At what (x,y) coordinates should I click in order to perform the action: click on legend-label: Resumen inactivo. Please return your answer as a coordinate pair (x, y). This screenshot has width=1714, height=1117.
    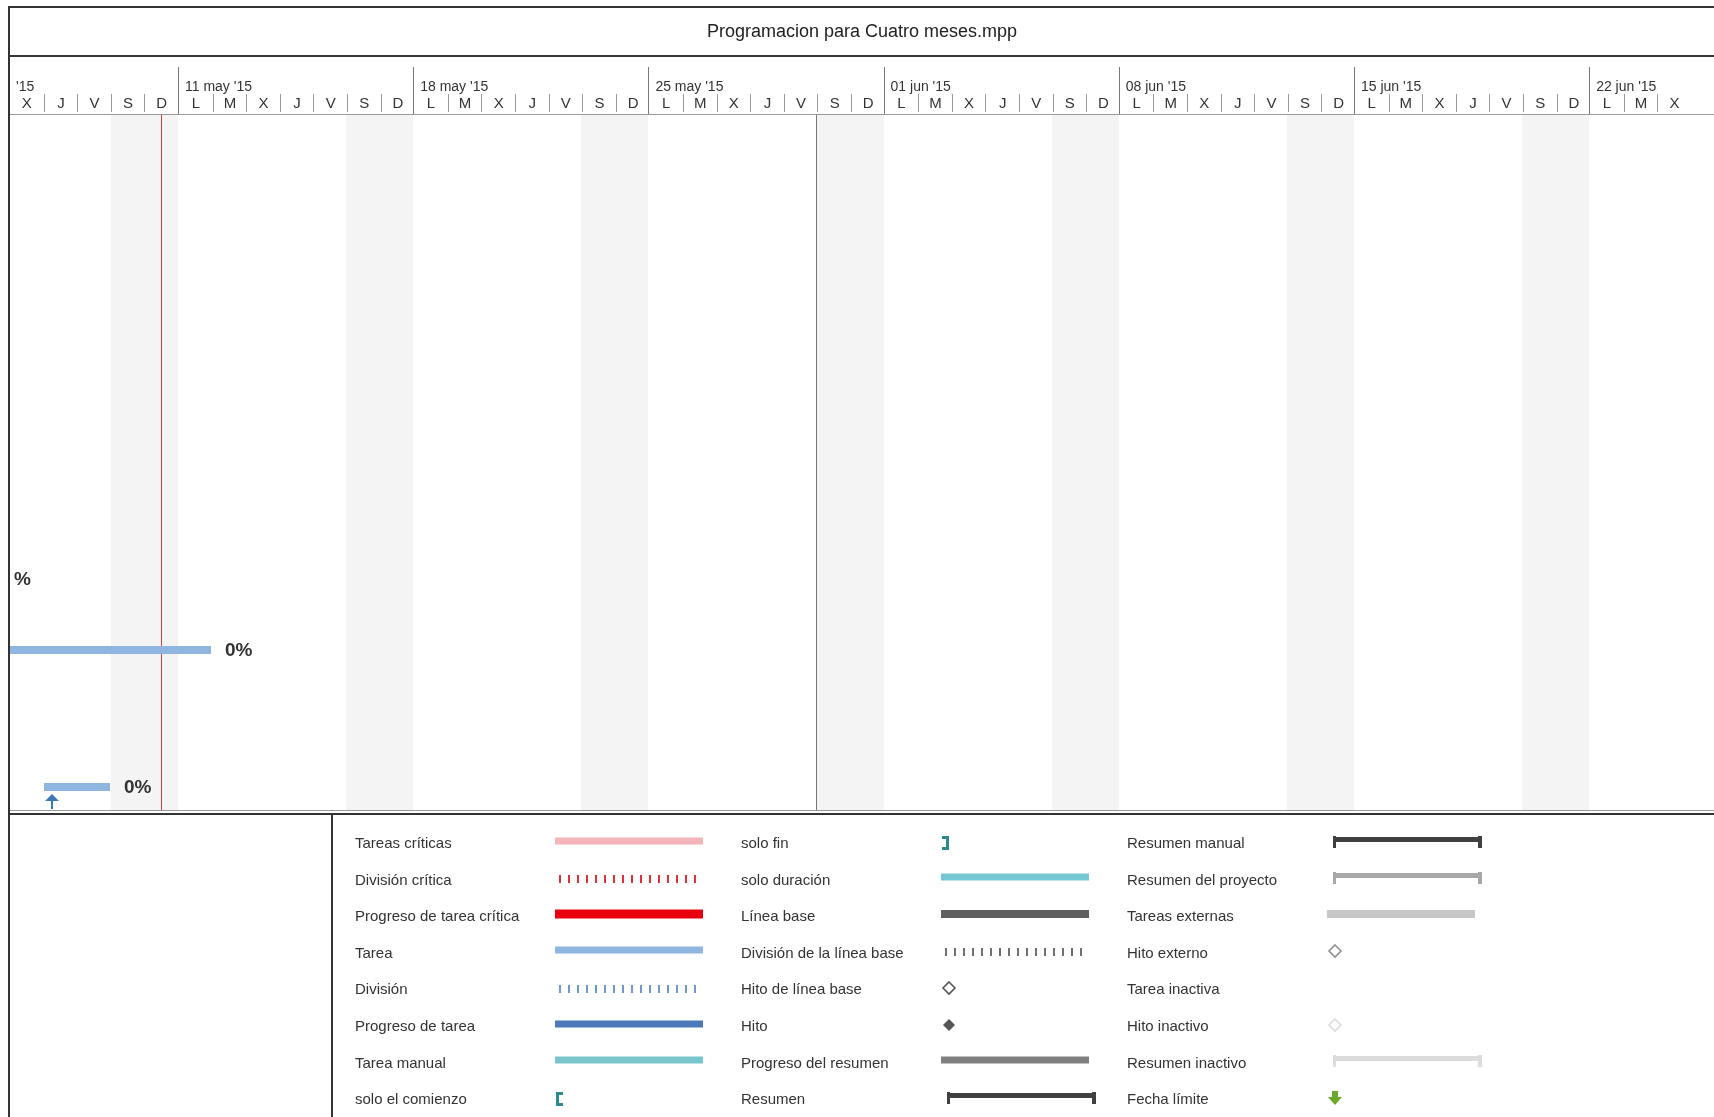
    Looking at the image, I should click on (1187, 1062).